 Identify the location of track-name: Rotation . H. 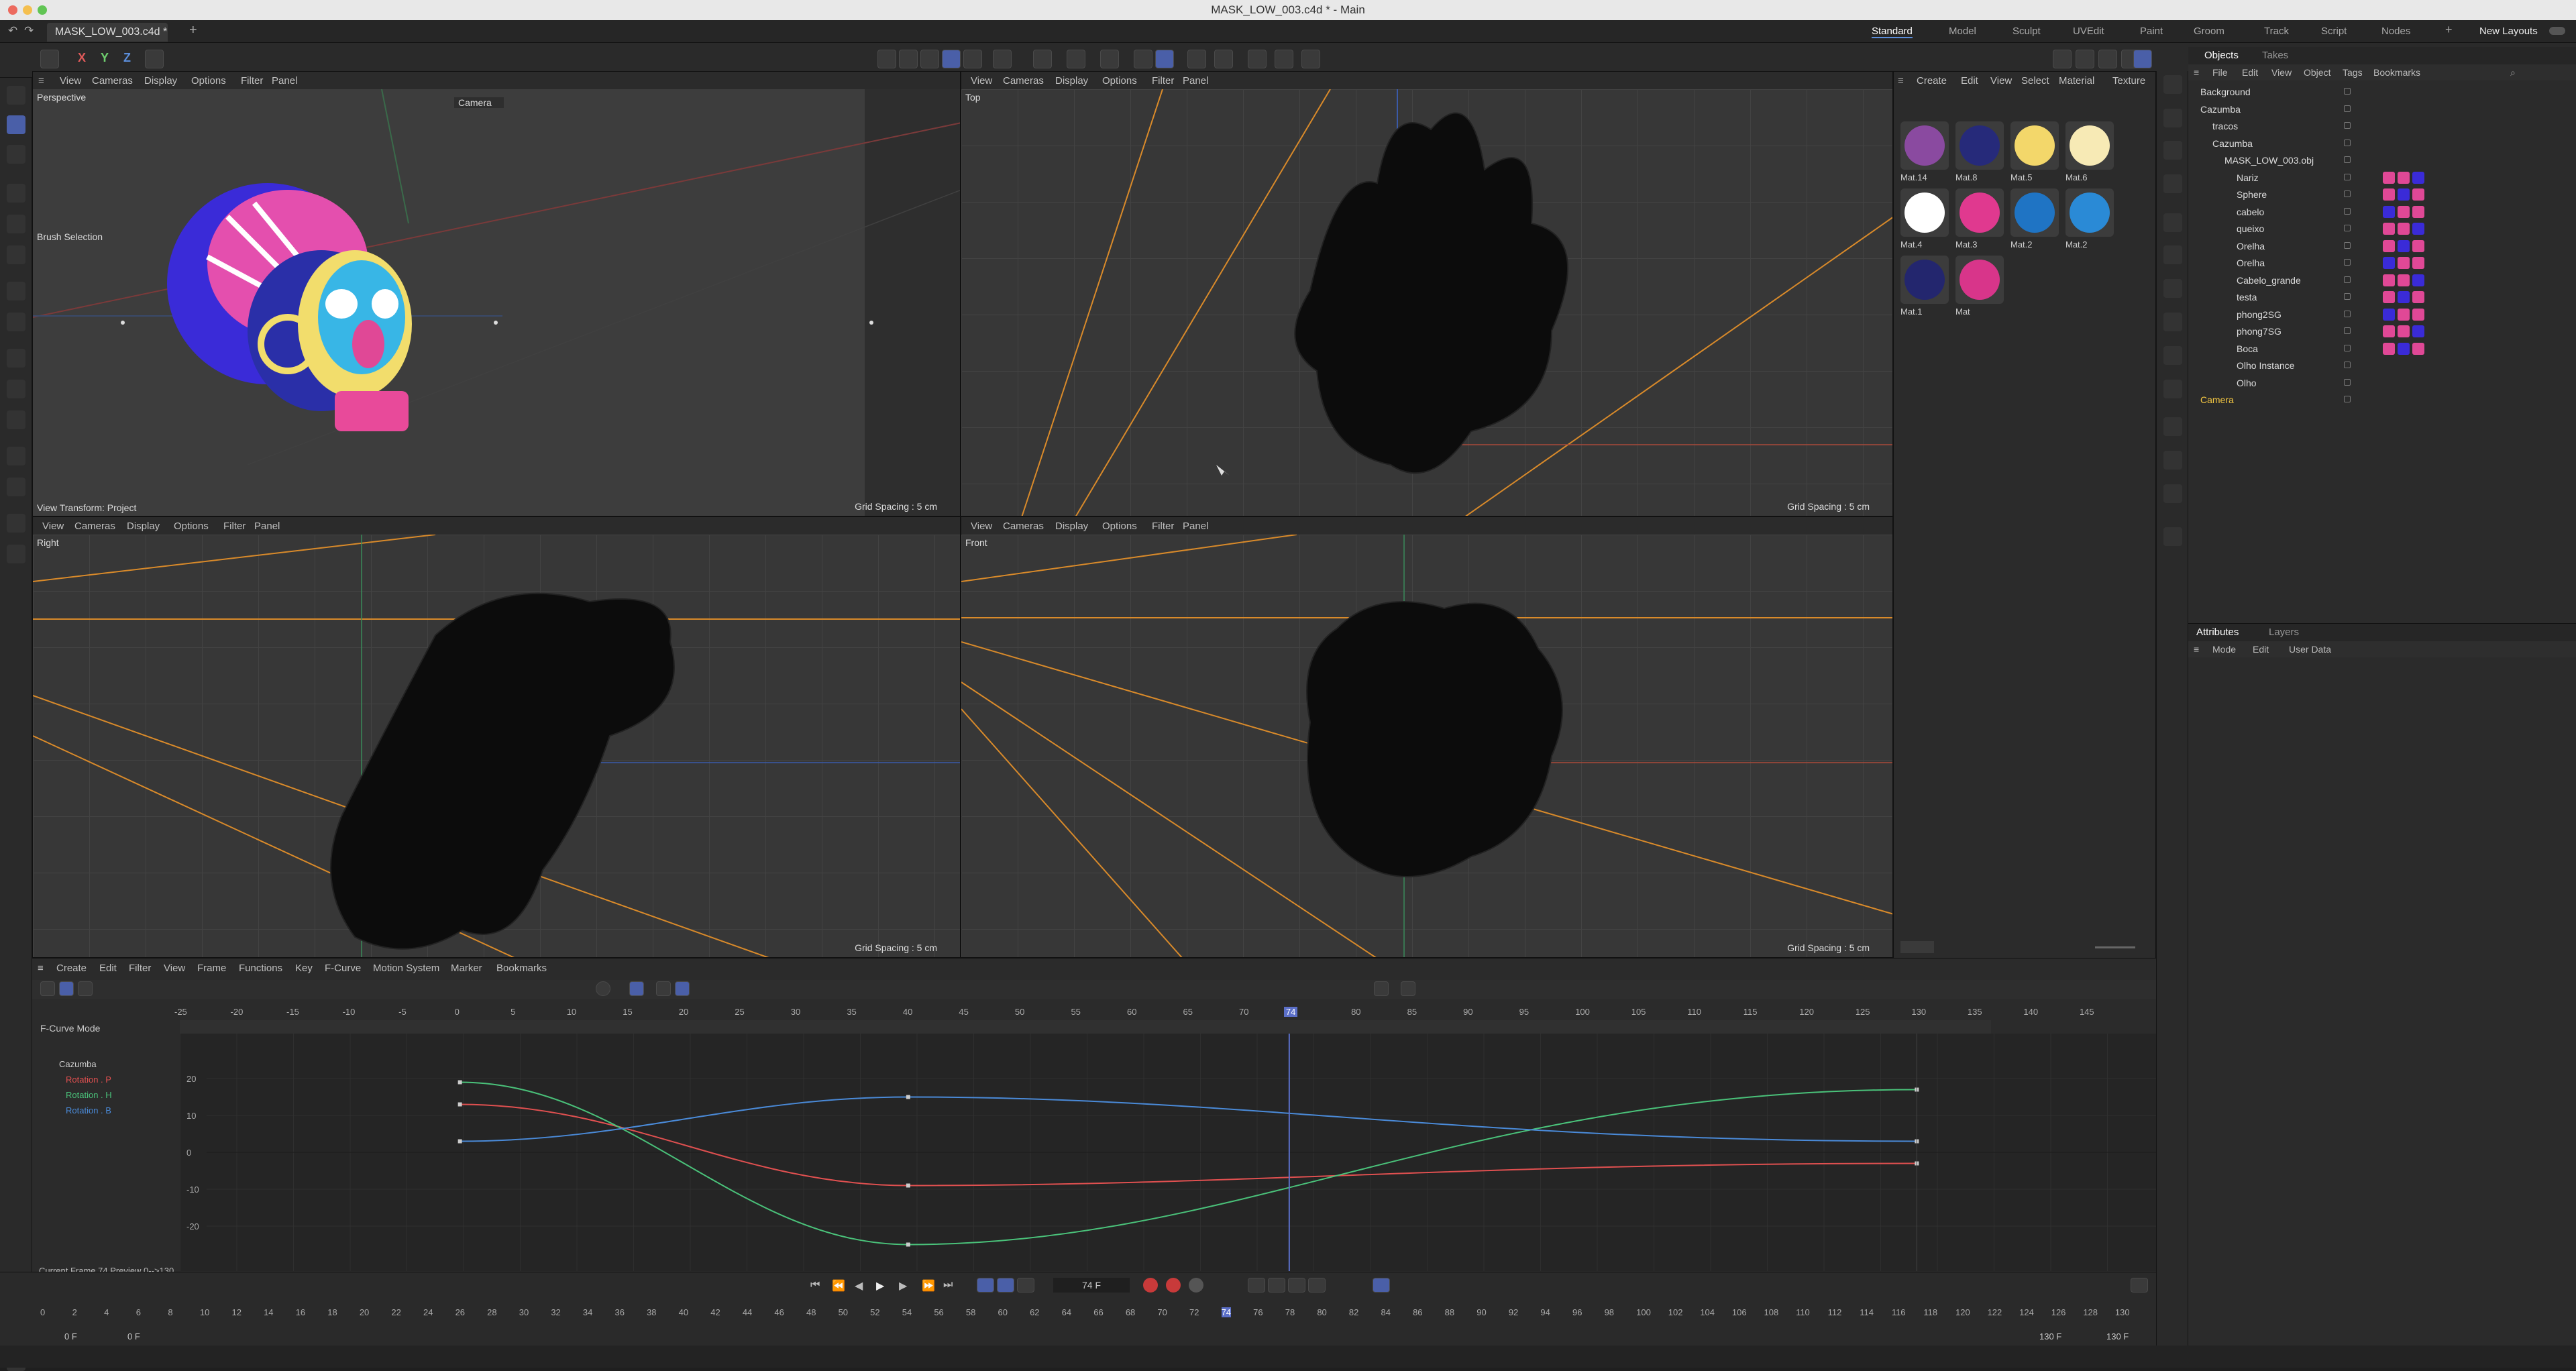
(89, 1095).